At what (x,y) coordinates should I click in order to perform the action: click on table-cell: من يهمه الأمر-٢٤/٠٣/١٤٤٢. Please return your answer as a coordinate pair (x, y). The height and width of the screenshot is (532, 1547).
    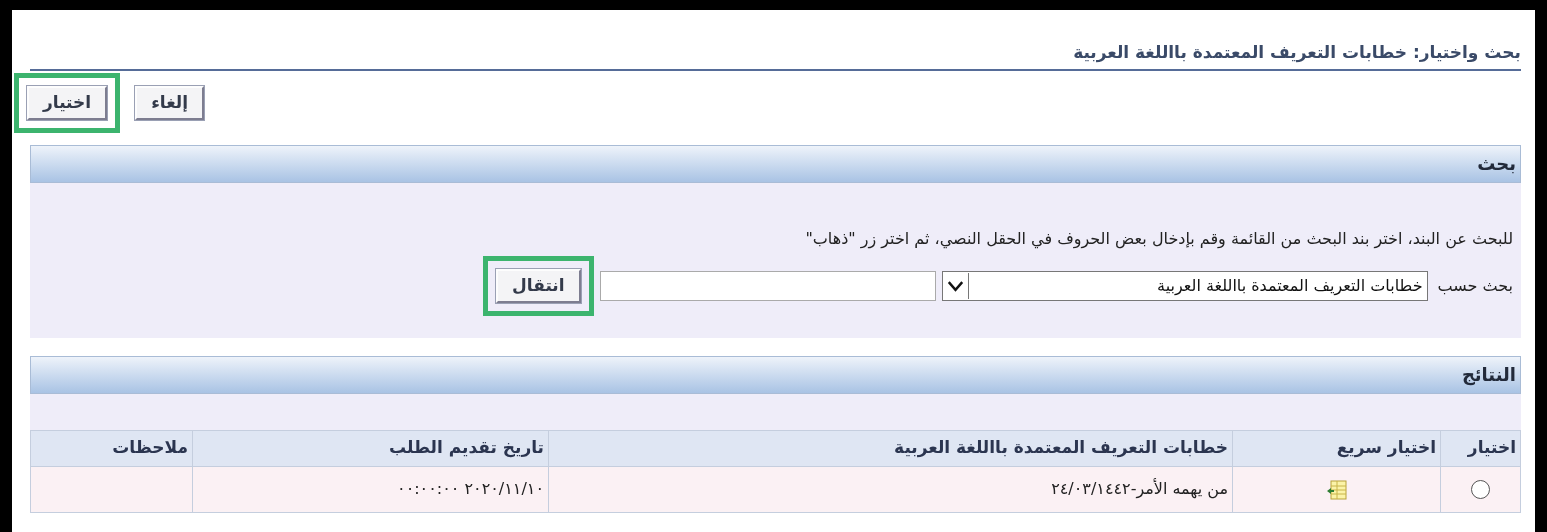
    Looking at the image, I should click on (890, 489).